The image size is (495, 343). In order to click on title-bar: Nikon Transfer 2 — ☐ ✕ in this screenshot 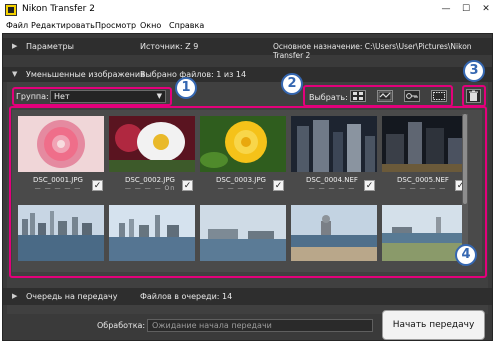, I will do `click(247, 10)`.